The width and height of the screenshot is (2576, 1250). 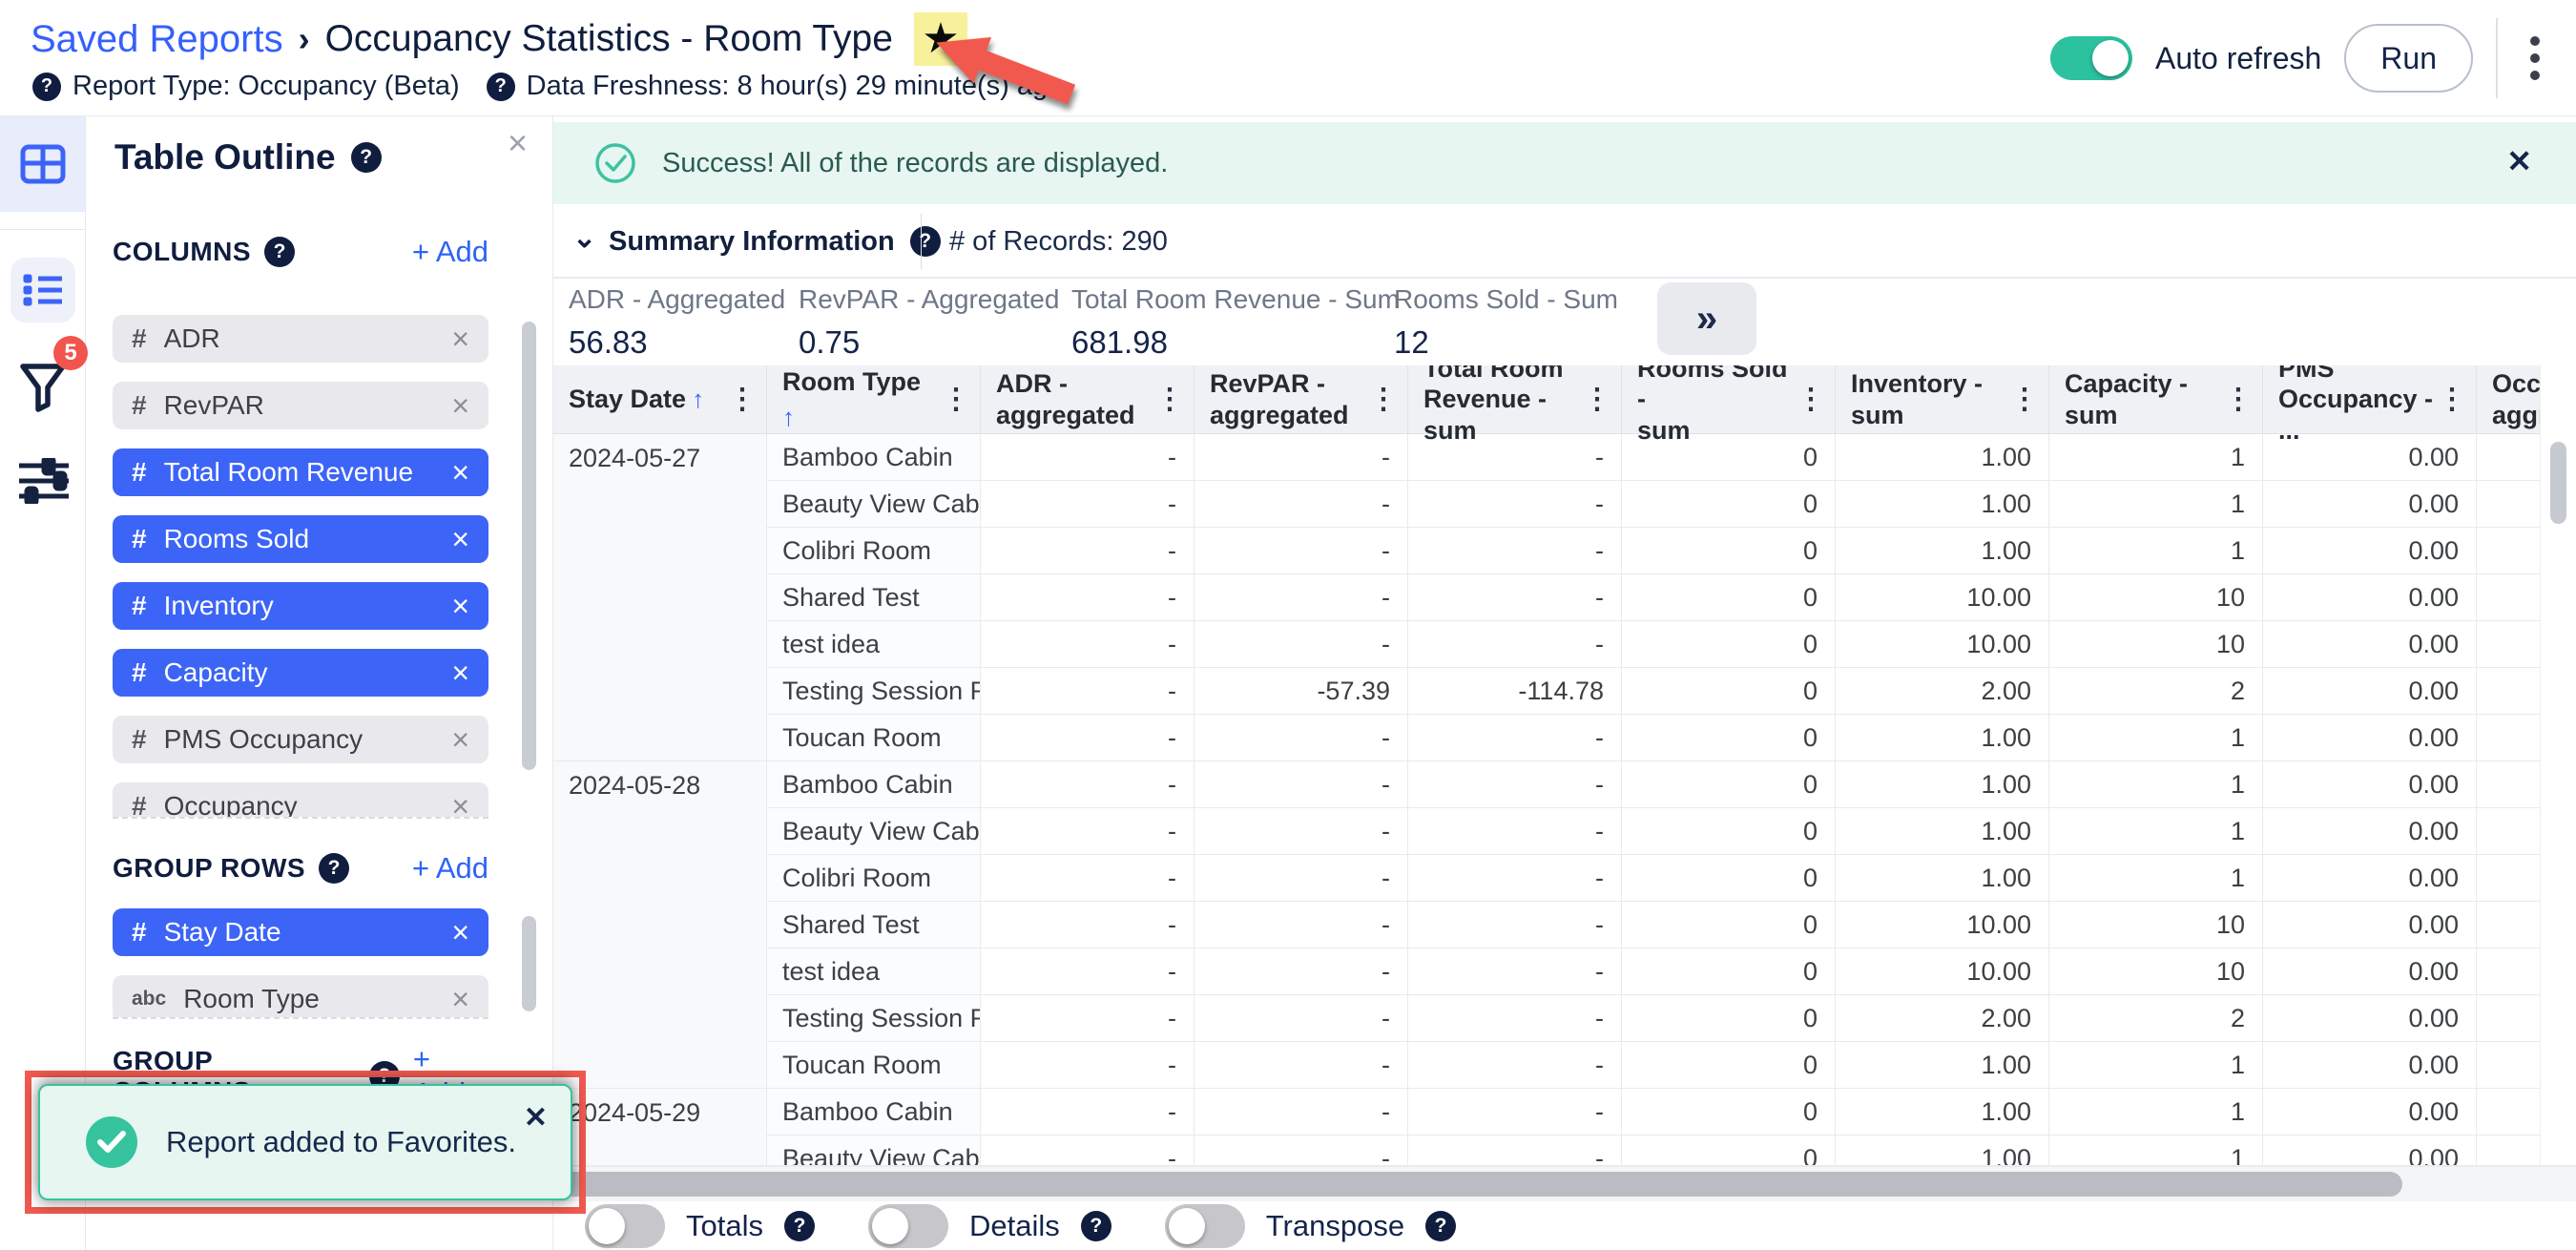 I want to click on field-pill: # Rooms Sold ×, so click(x=300, y=539).